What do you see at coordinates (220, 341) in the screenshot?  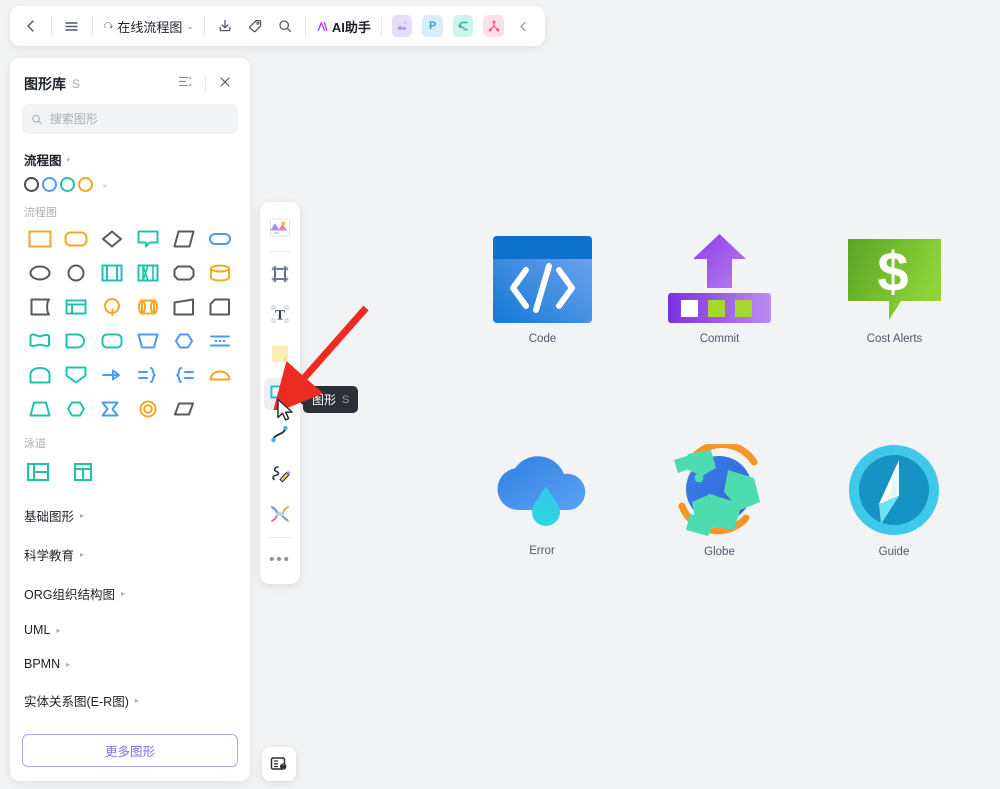 I see `shape-note-lines` at bounding box center [220, 341].